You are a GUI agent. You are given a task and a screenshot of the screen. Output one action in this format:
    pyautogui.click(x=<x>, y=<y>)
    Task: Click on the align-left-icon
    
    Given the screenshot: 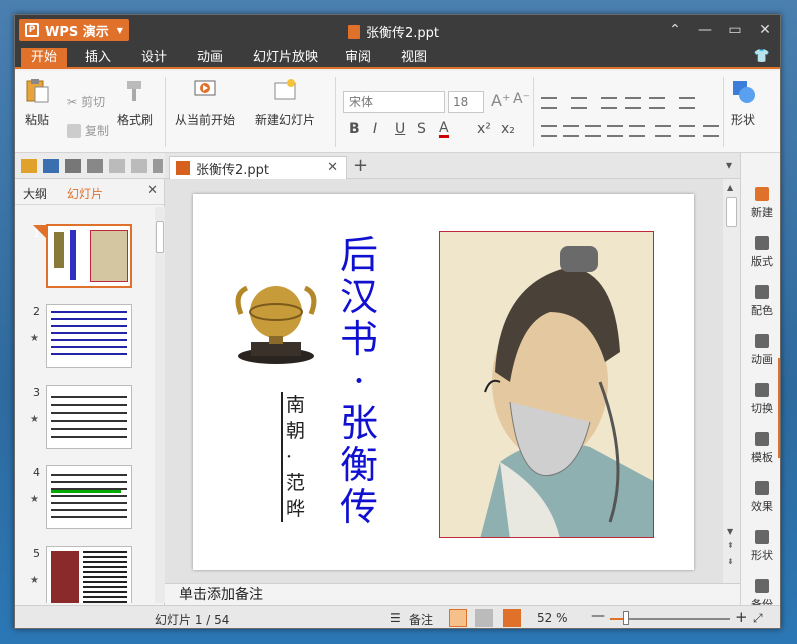 What is the action you would take?
    pyautogui.click(x=549, y=131)
    